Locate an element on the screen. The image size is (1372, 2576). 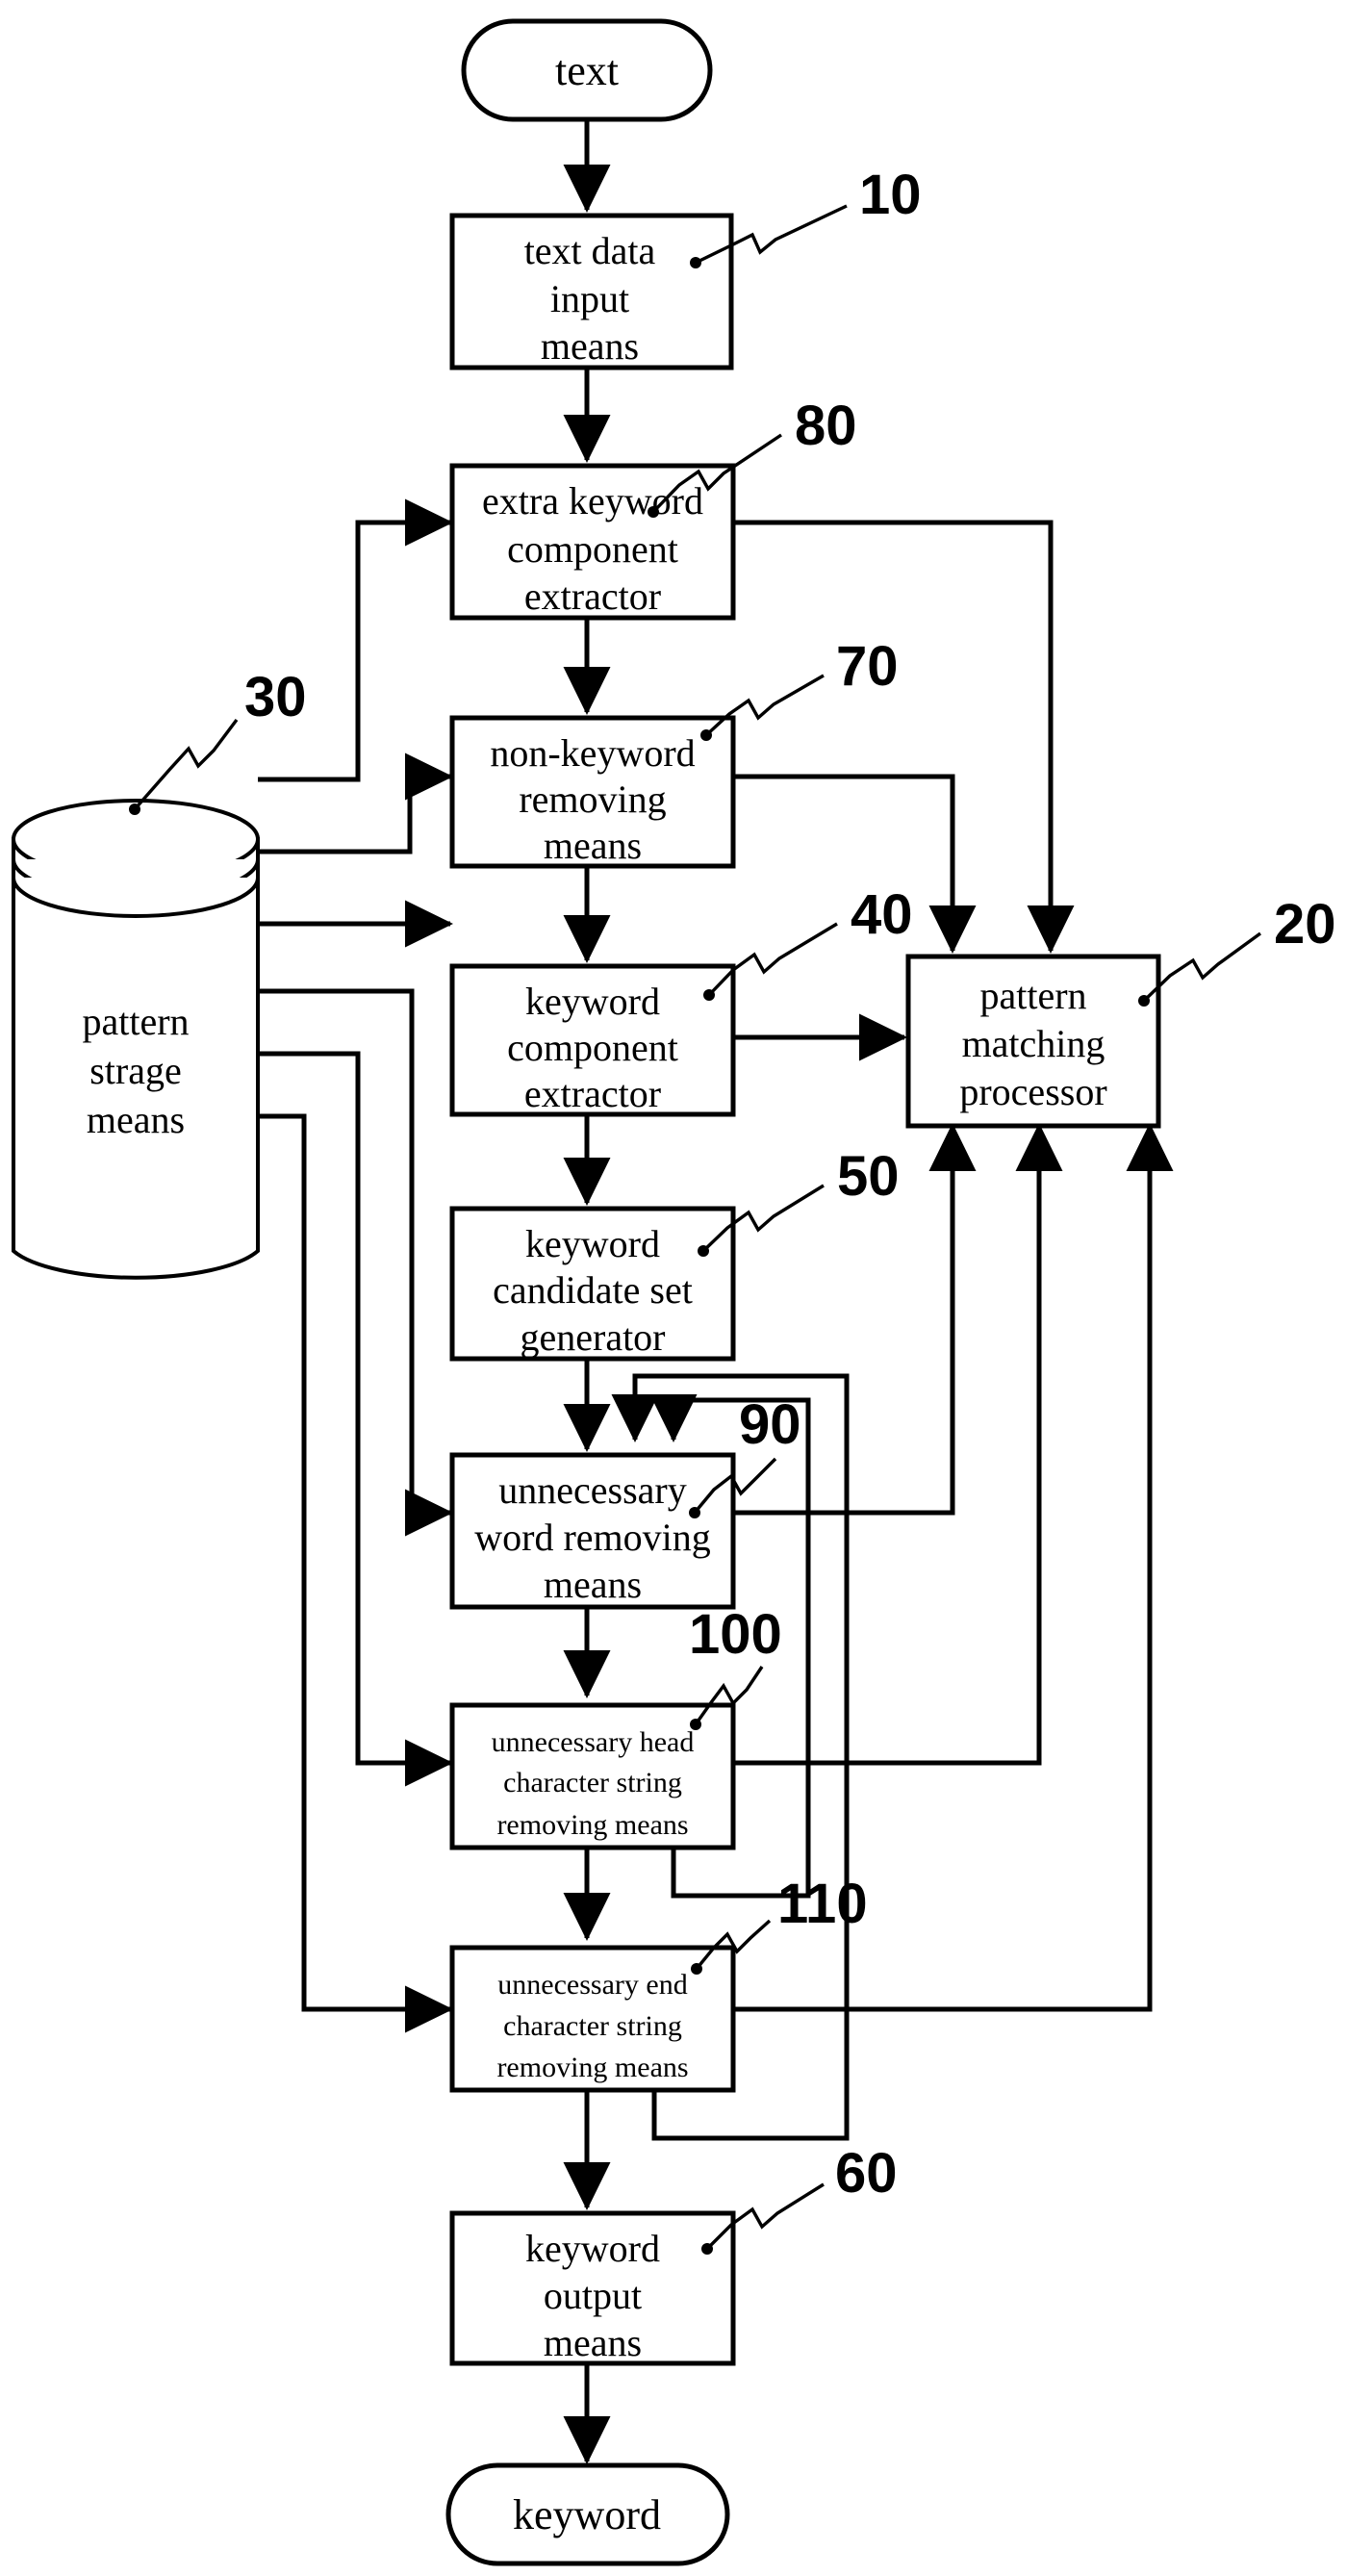
storage-line1: pattern is located at coordinates (135, 1021).